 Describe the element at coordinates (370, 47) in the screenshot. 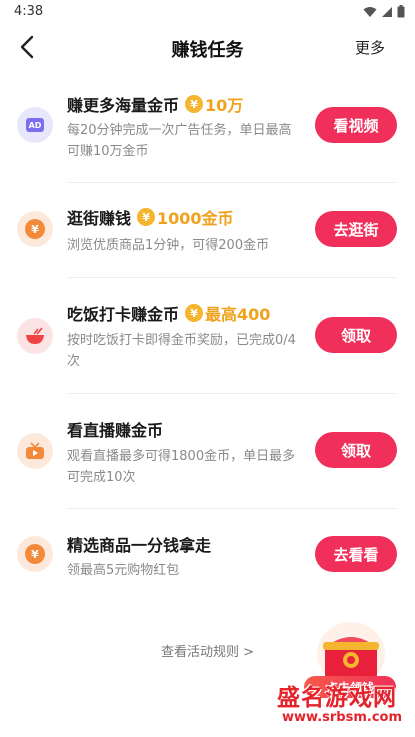

I see `more-button: 更多` at that location.